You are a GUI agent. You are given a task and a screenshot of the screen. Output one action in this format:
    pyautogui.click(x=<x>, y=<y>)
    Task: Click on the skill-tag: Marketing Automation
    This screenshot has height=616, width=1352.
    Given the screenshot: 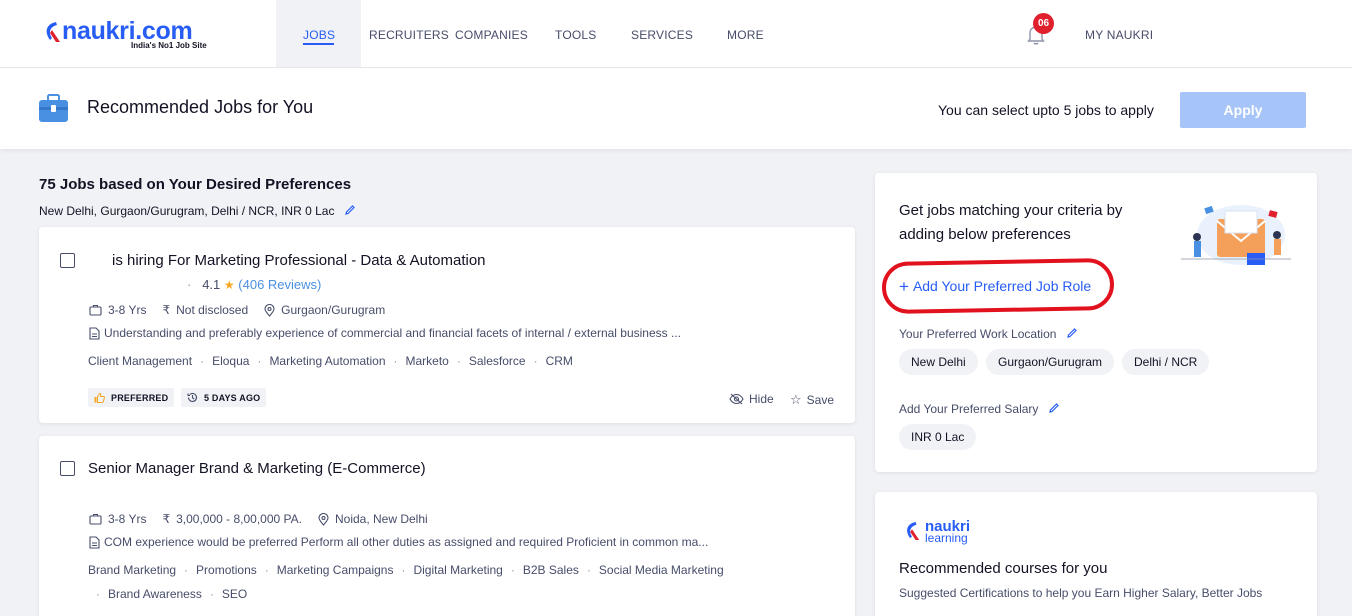 What is the action you would take?
    pyautogui.click(x=327, y=361)
    